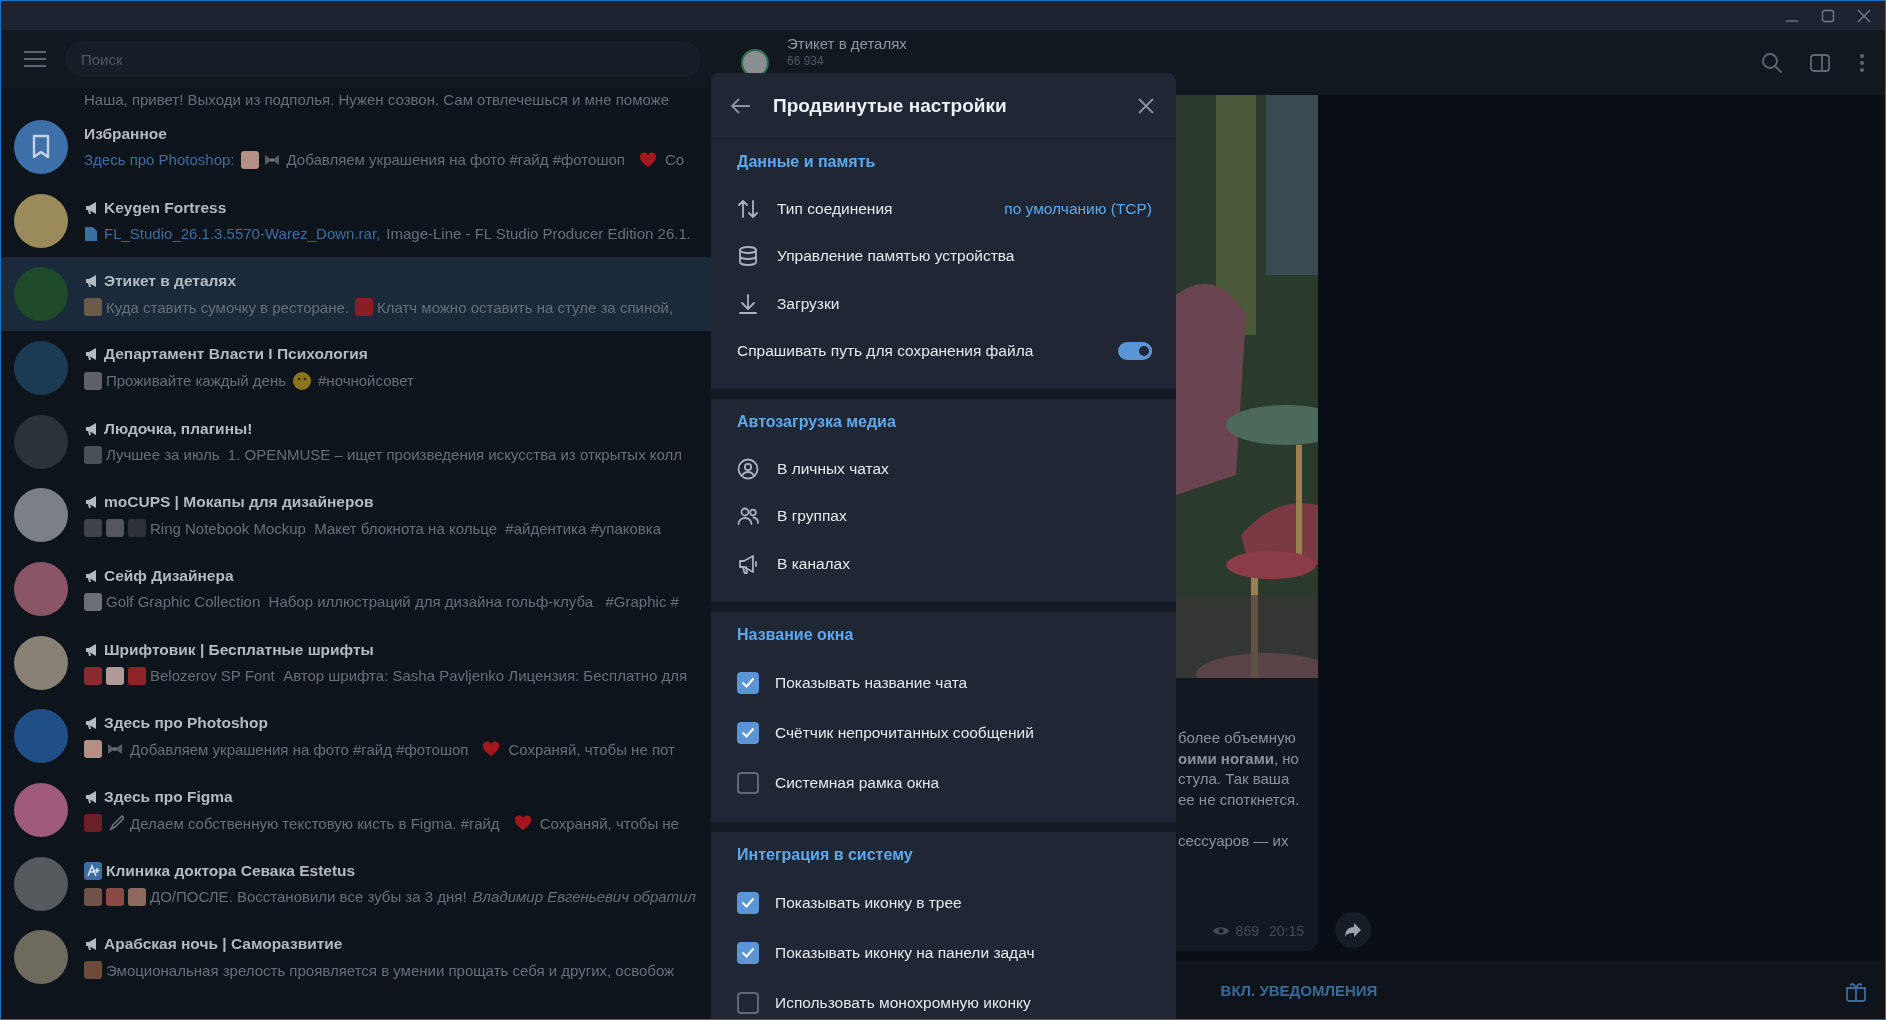 The image size is (1886, 1020). What do you see at coordinates (93, 870) in the screenshot?
I see `badge-icon` at bounding box center [93, 870].